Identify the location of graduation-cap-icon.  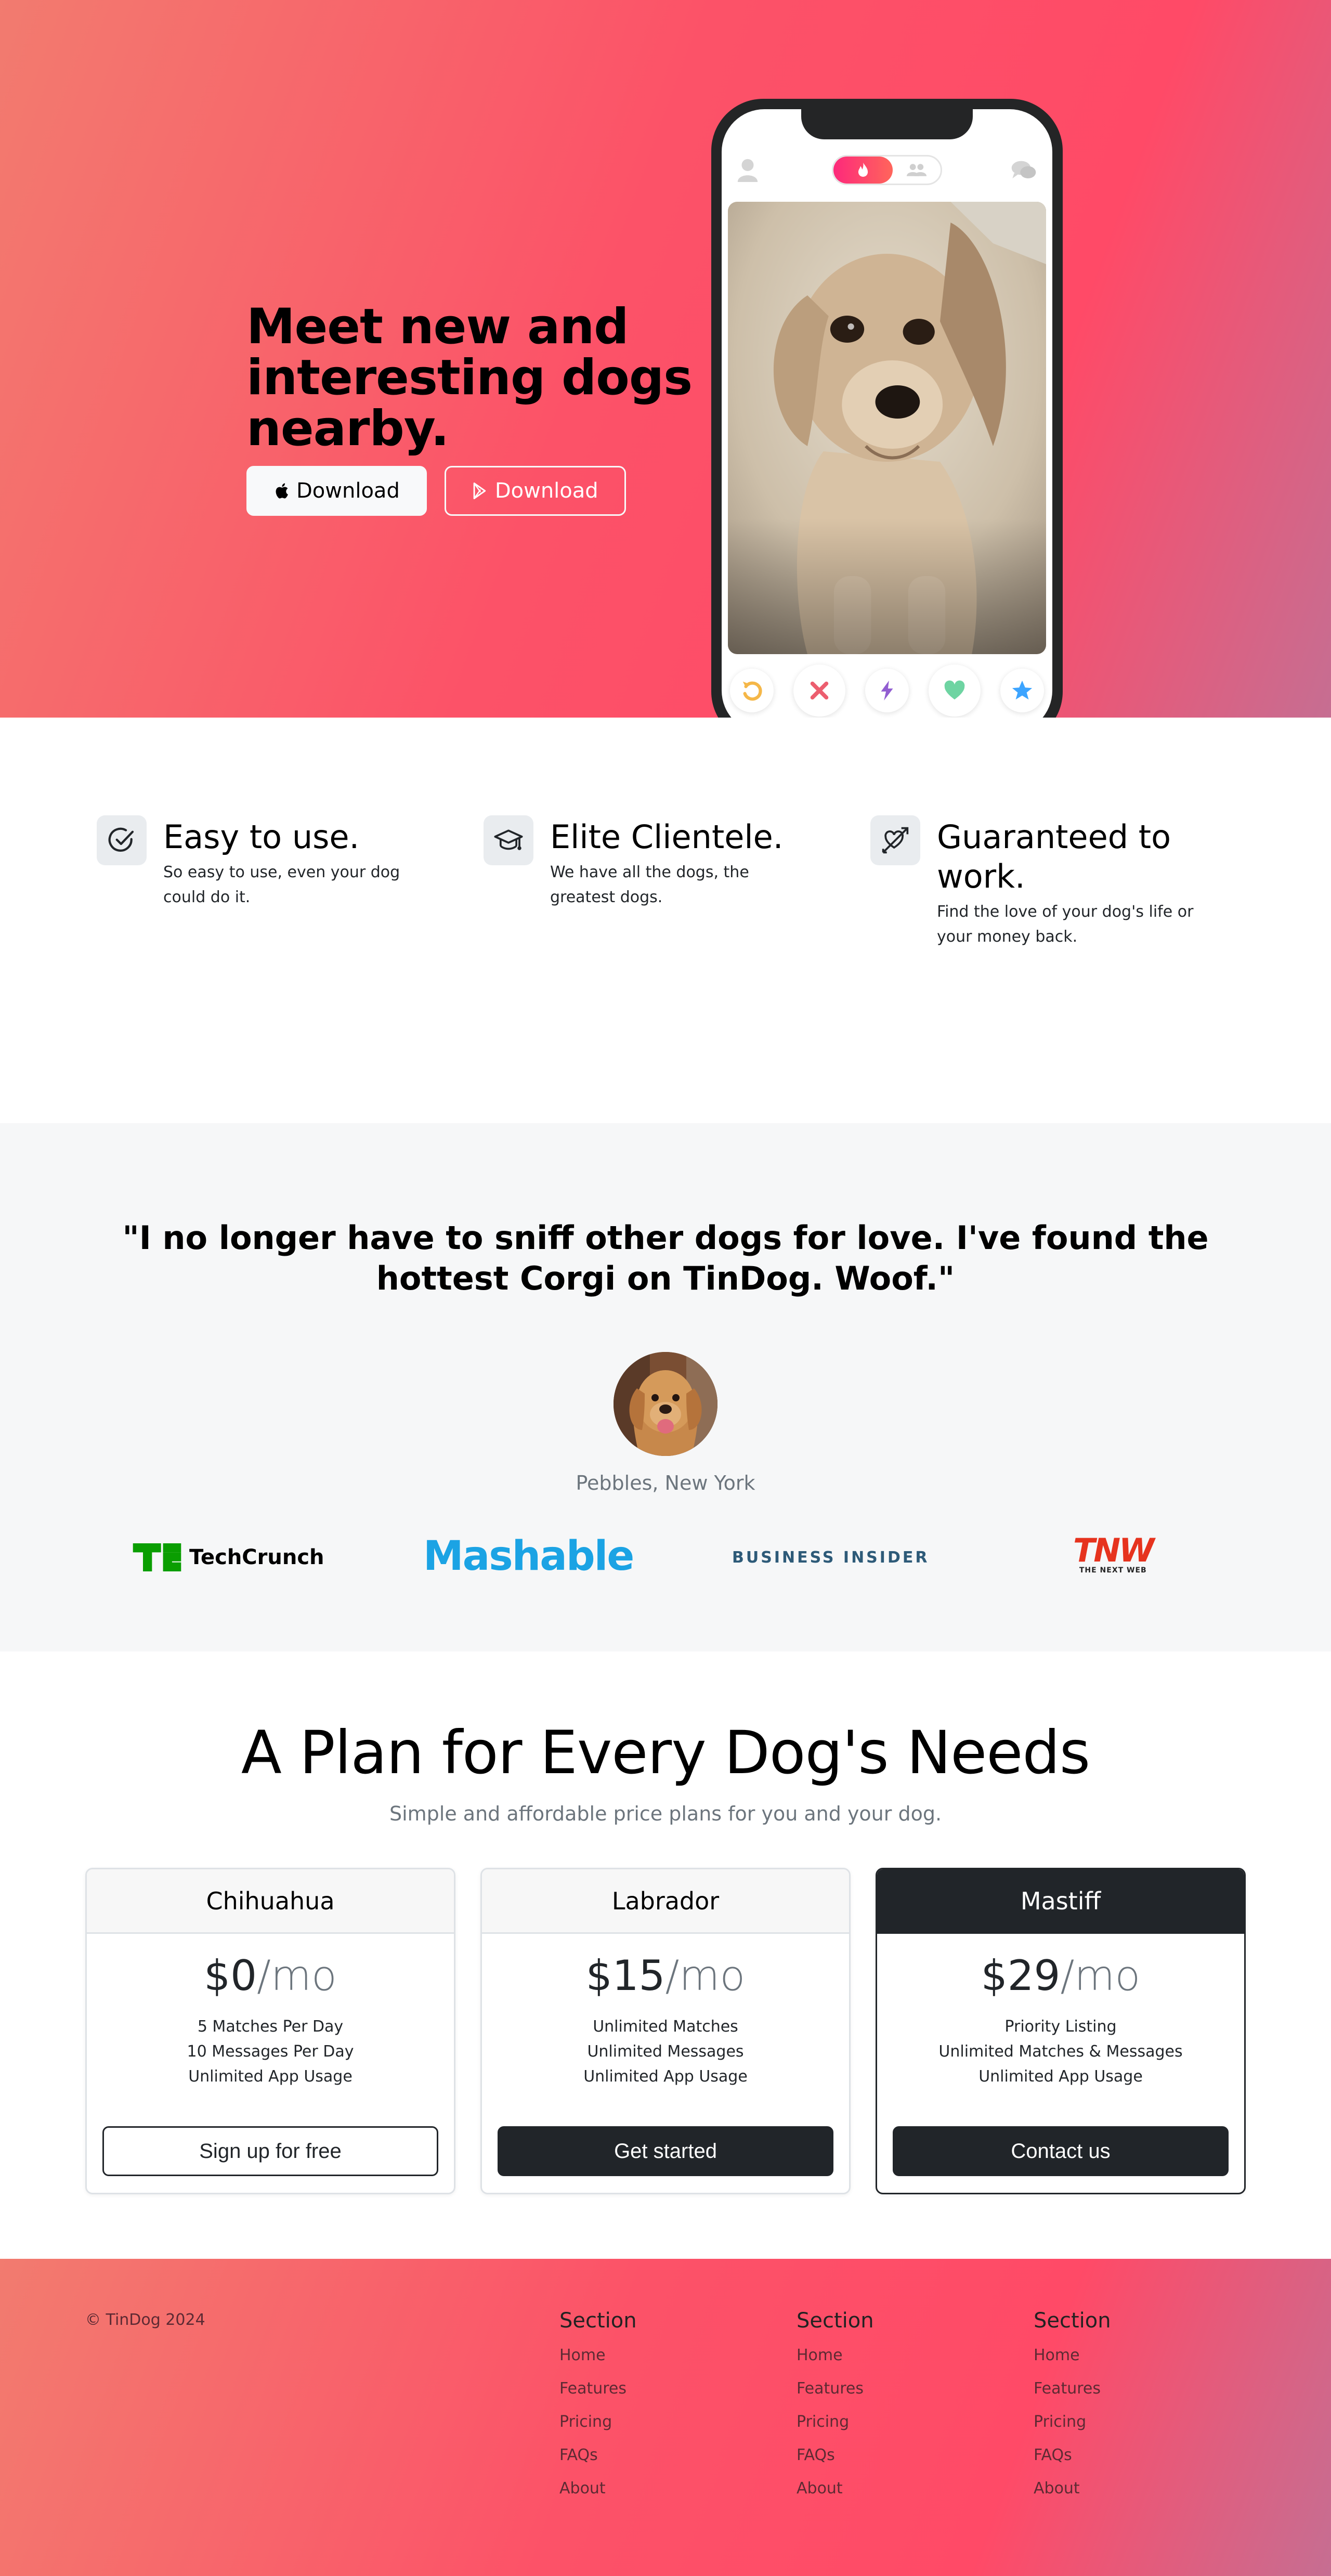
(508, 839).